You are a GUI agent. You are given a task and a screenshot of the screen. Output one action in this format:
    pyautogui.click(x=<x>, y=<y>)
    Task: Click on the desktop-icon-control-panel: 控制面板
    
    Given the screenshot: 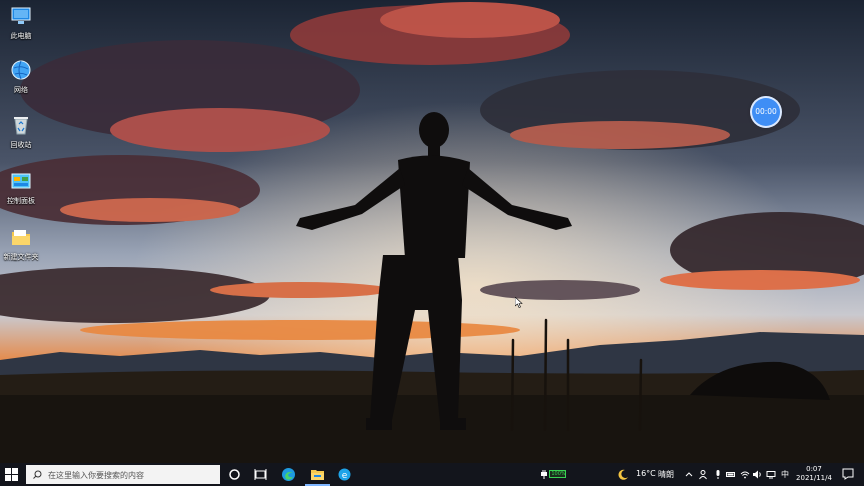 What is the action you would take?
    pyautogui.click(x=21, y=188)
    